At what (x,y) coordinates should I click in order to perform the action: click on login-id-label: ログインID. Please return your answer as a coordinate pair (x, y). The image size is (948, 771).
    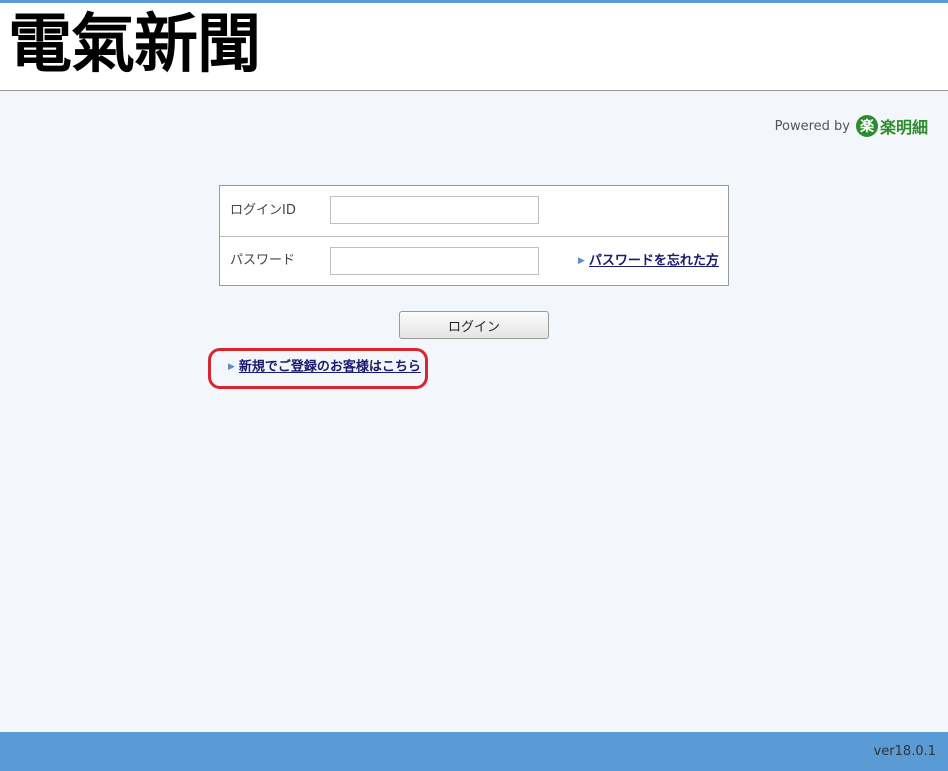
    Looking at the image, I should click on (263, 210).